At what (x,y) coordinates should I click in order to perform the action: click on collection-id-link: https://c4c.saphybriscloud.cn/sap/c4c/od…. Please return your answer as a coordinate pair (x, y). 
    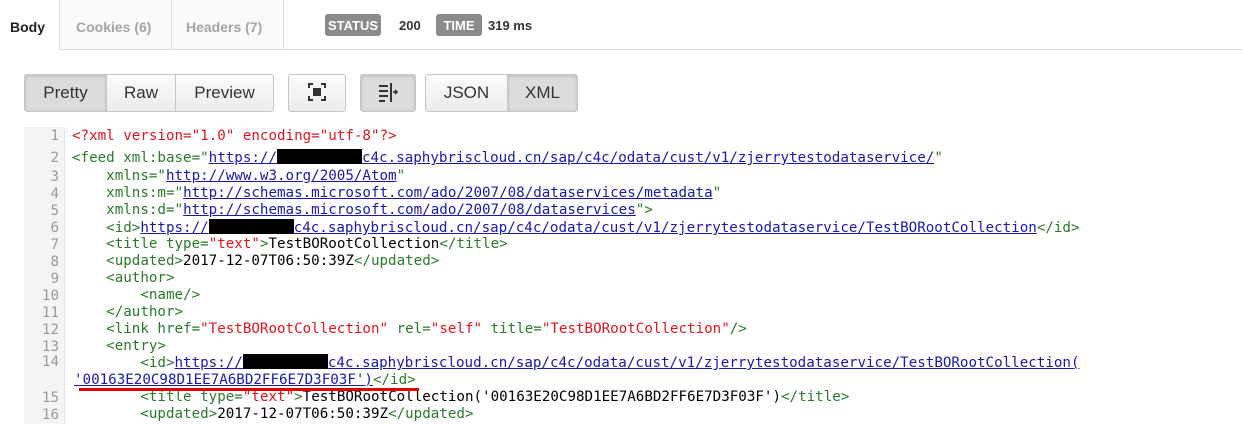
    Looking at the image, I should click on (588, 227).